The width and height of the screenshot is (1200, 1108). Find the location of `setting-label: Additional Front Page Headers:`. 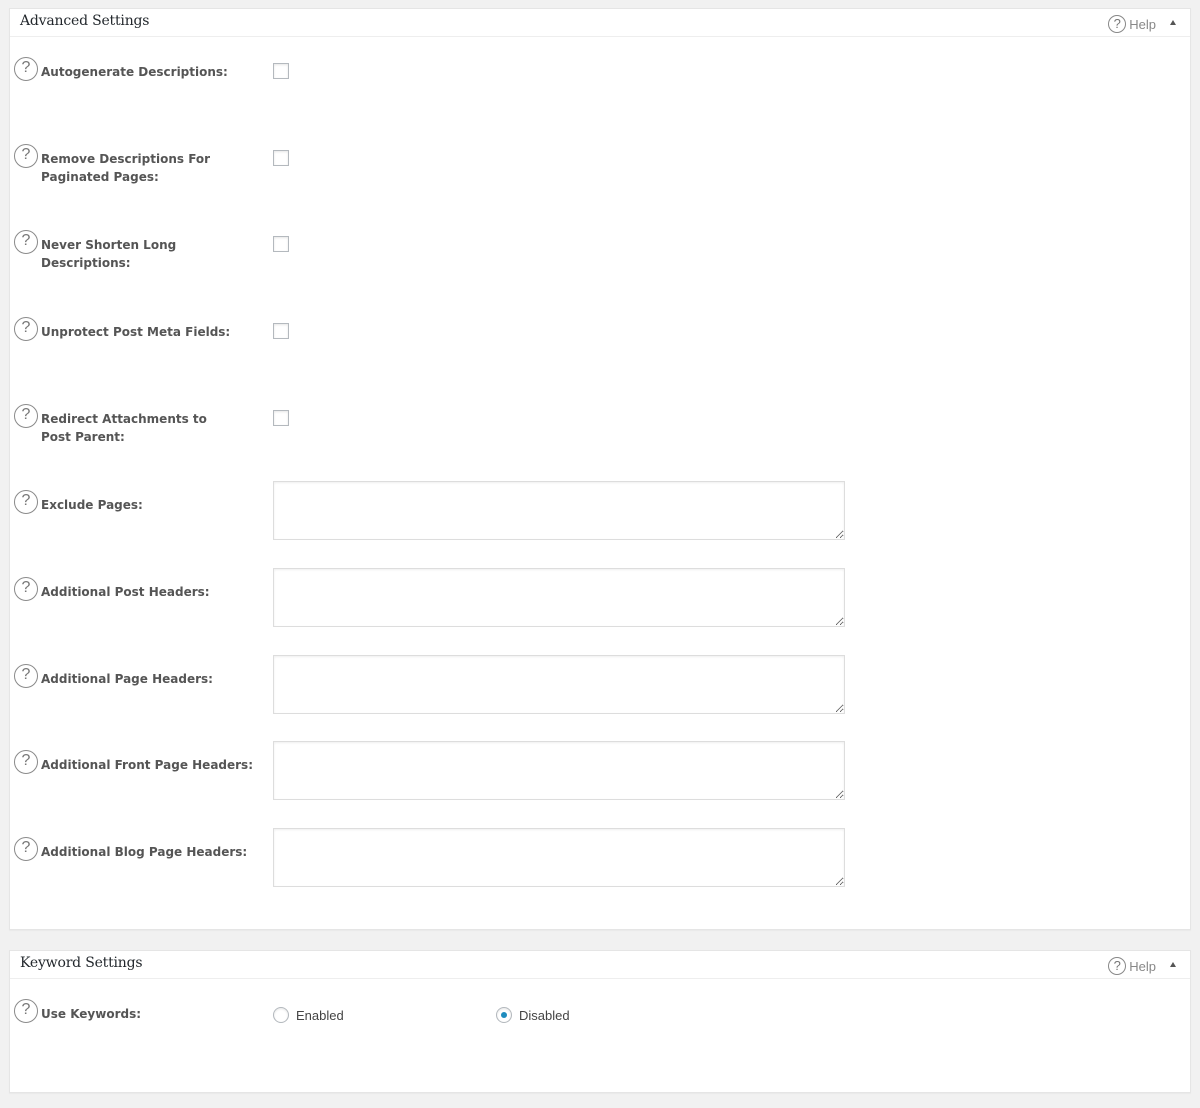

setting-label: Additional Front Page Headers: is located at coordinates (147, 765).